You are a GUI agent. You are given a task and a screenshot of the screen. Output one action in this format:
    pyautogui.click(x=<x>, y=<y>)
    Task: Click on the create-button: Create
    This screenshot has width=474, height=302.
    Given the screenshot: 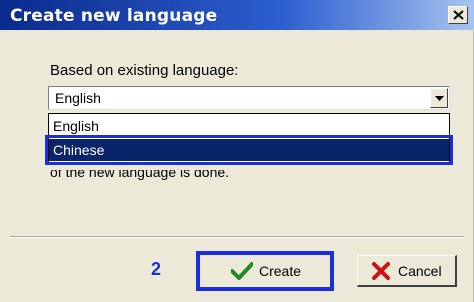 What is the action you would take?
    pyautogui.click(x=265, y=271)
    